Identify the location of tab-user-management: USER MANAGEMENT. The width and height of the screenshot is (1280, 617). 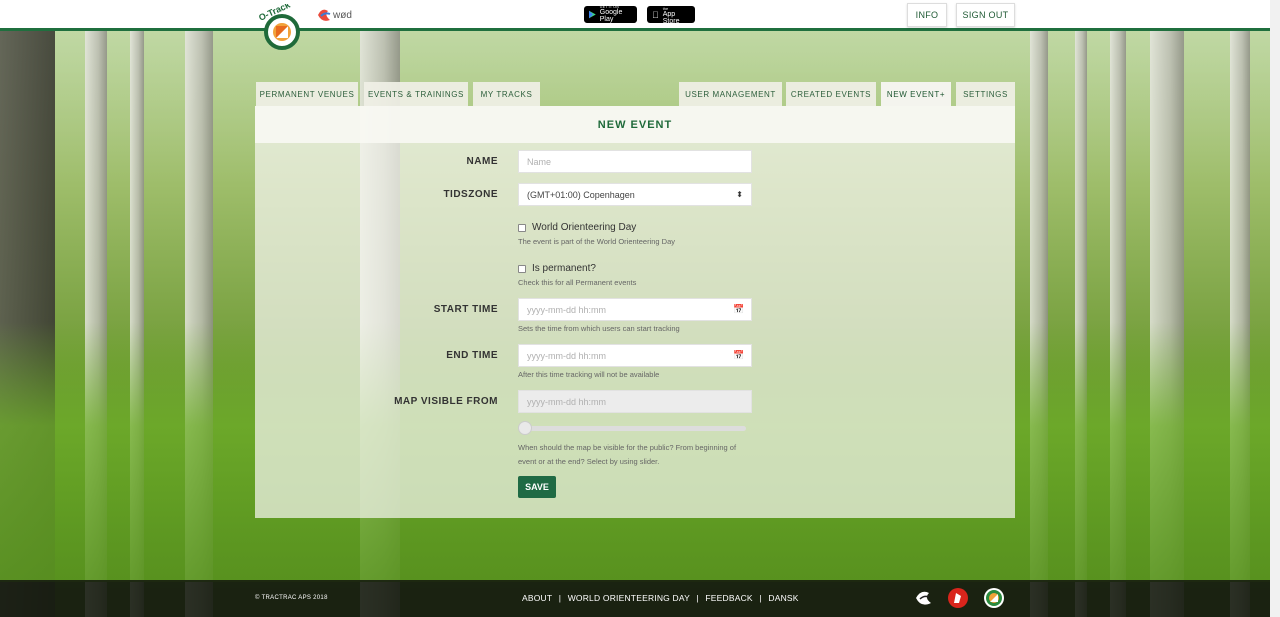
(730, 94).